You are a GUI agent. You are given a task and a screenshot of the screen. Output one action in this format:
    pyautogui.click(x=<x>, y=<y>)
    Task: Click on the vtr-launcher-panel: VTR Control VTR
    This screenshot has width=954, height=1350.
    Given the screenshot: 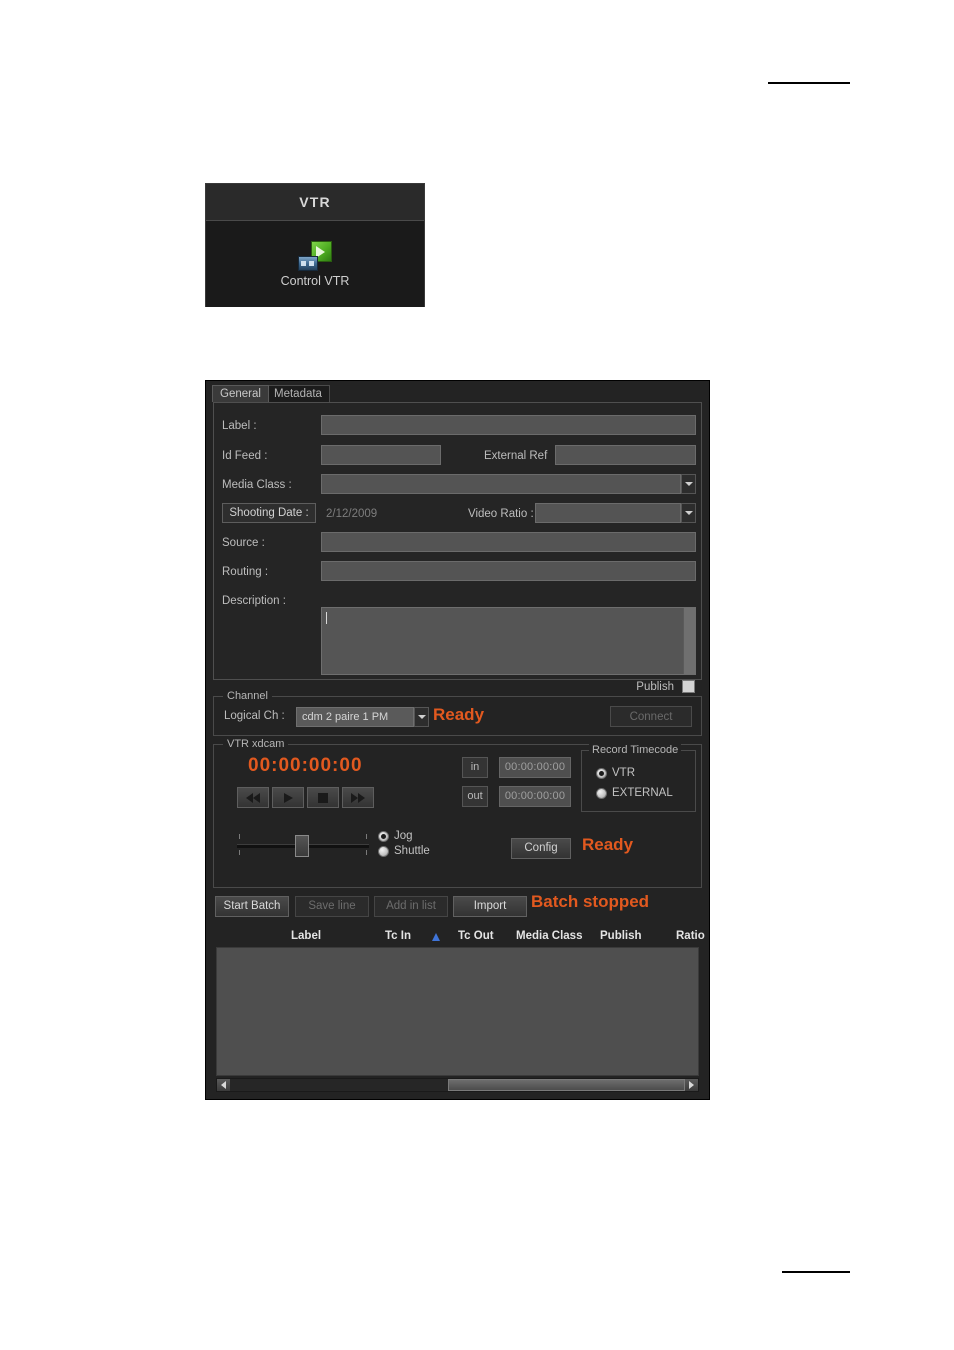 What is the action you would take?
    pyautogui.click(x=315, y=245)
    